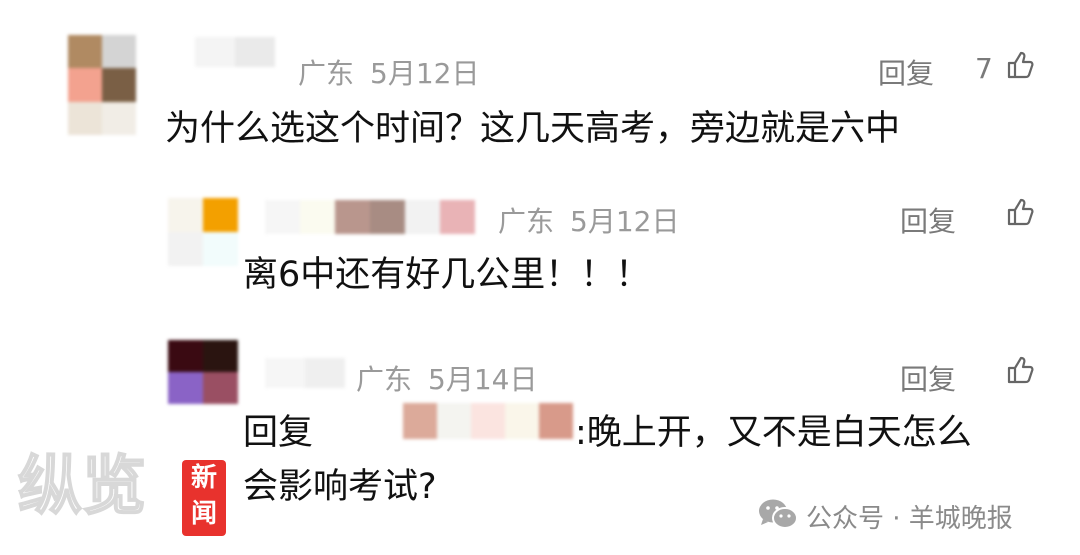  Describe the element at coordinates (340, 487) in the screenshot. I see `comment-text-line2: 会影响考试?` at that location.